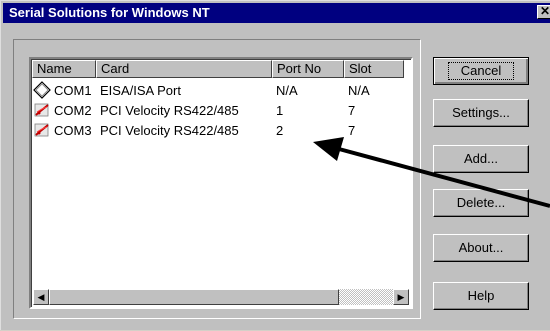  I want to click on list-item: COM2 PCI Velocity RS422/485 1 7, so click(221, 110).